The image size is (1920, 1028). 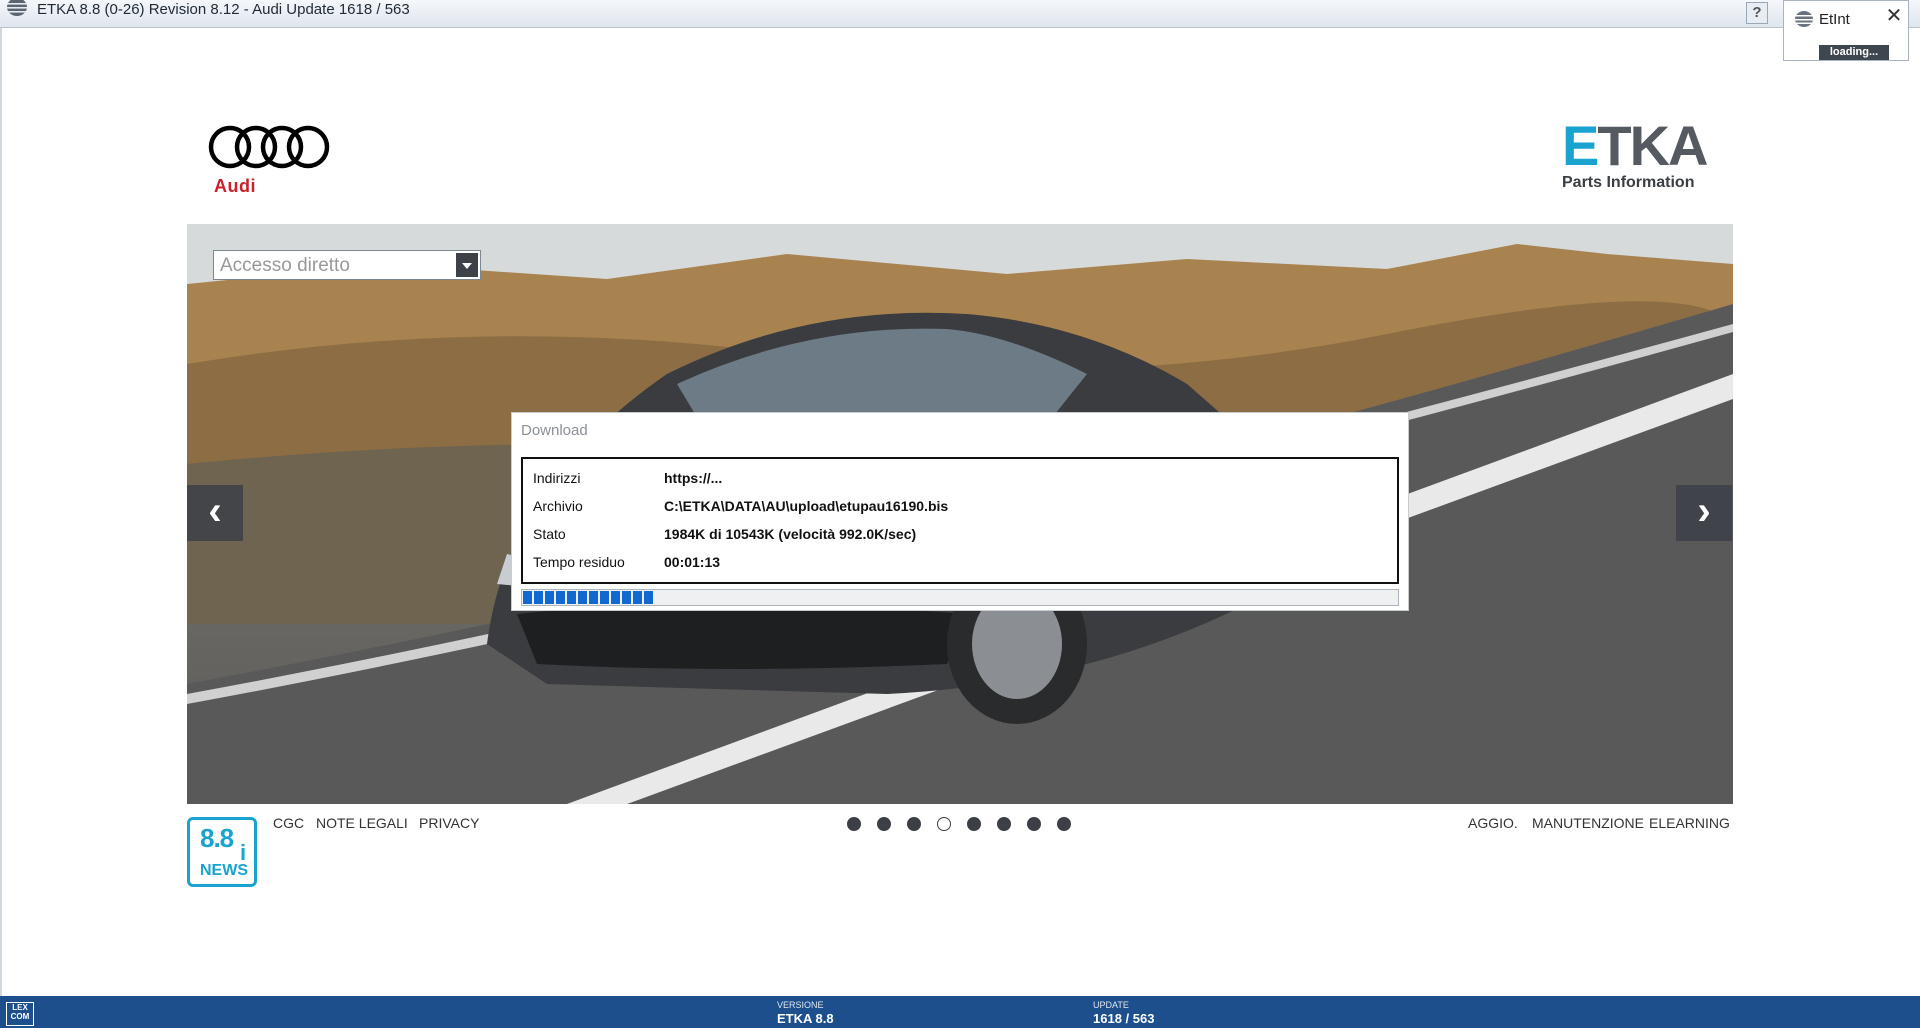 What do you see at coordinates (1580, 145) in the screenshot?
I see `etka-wordmark-e: E` at bounding box center [1580, 145].